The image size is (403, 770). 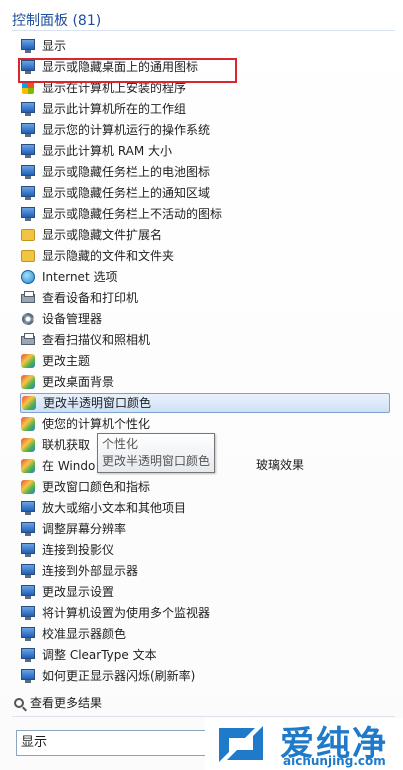 I want to click on list-item-label: 显示或隐藏文件扩展名, so click(x=102, y=235).